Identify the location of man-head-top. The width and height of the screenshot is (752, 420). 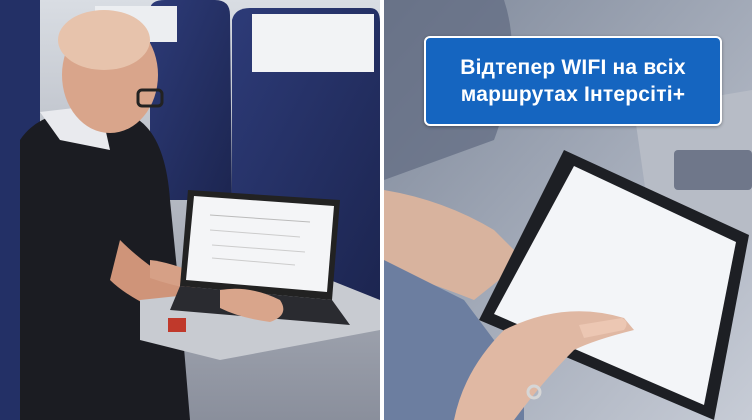
(104, 40).